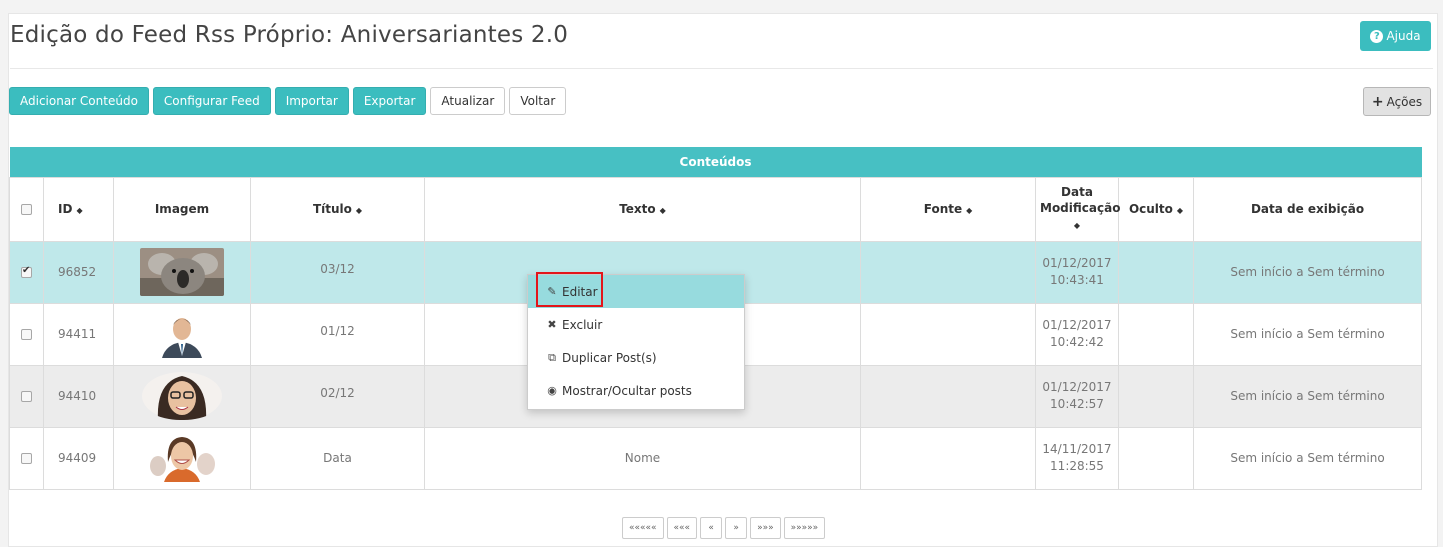 The image size is (1443, 547). I want to click on smiling-woman-image, so click(182, 458).